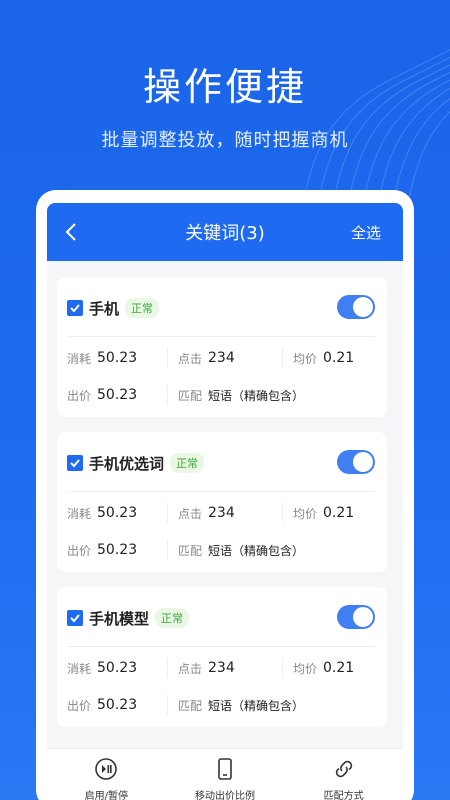 The width and height of the screenshot is (450, 800). I want to click on toolbar-label: 启用/暂停, so click(106, 795).